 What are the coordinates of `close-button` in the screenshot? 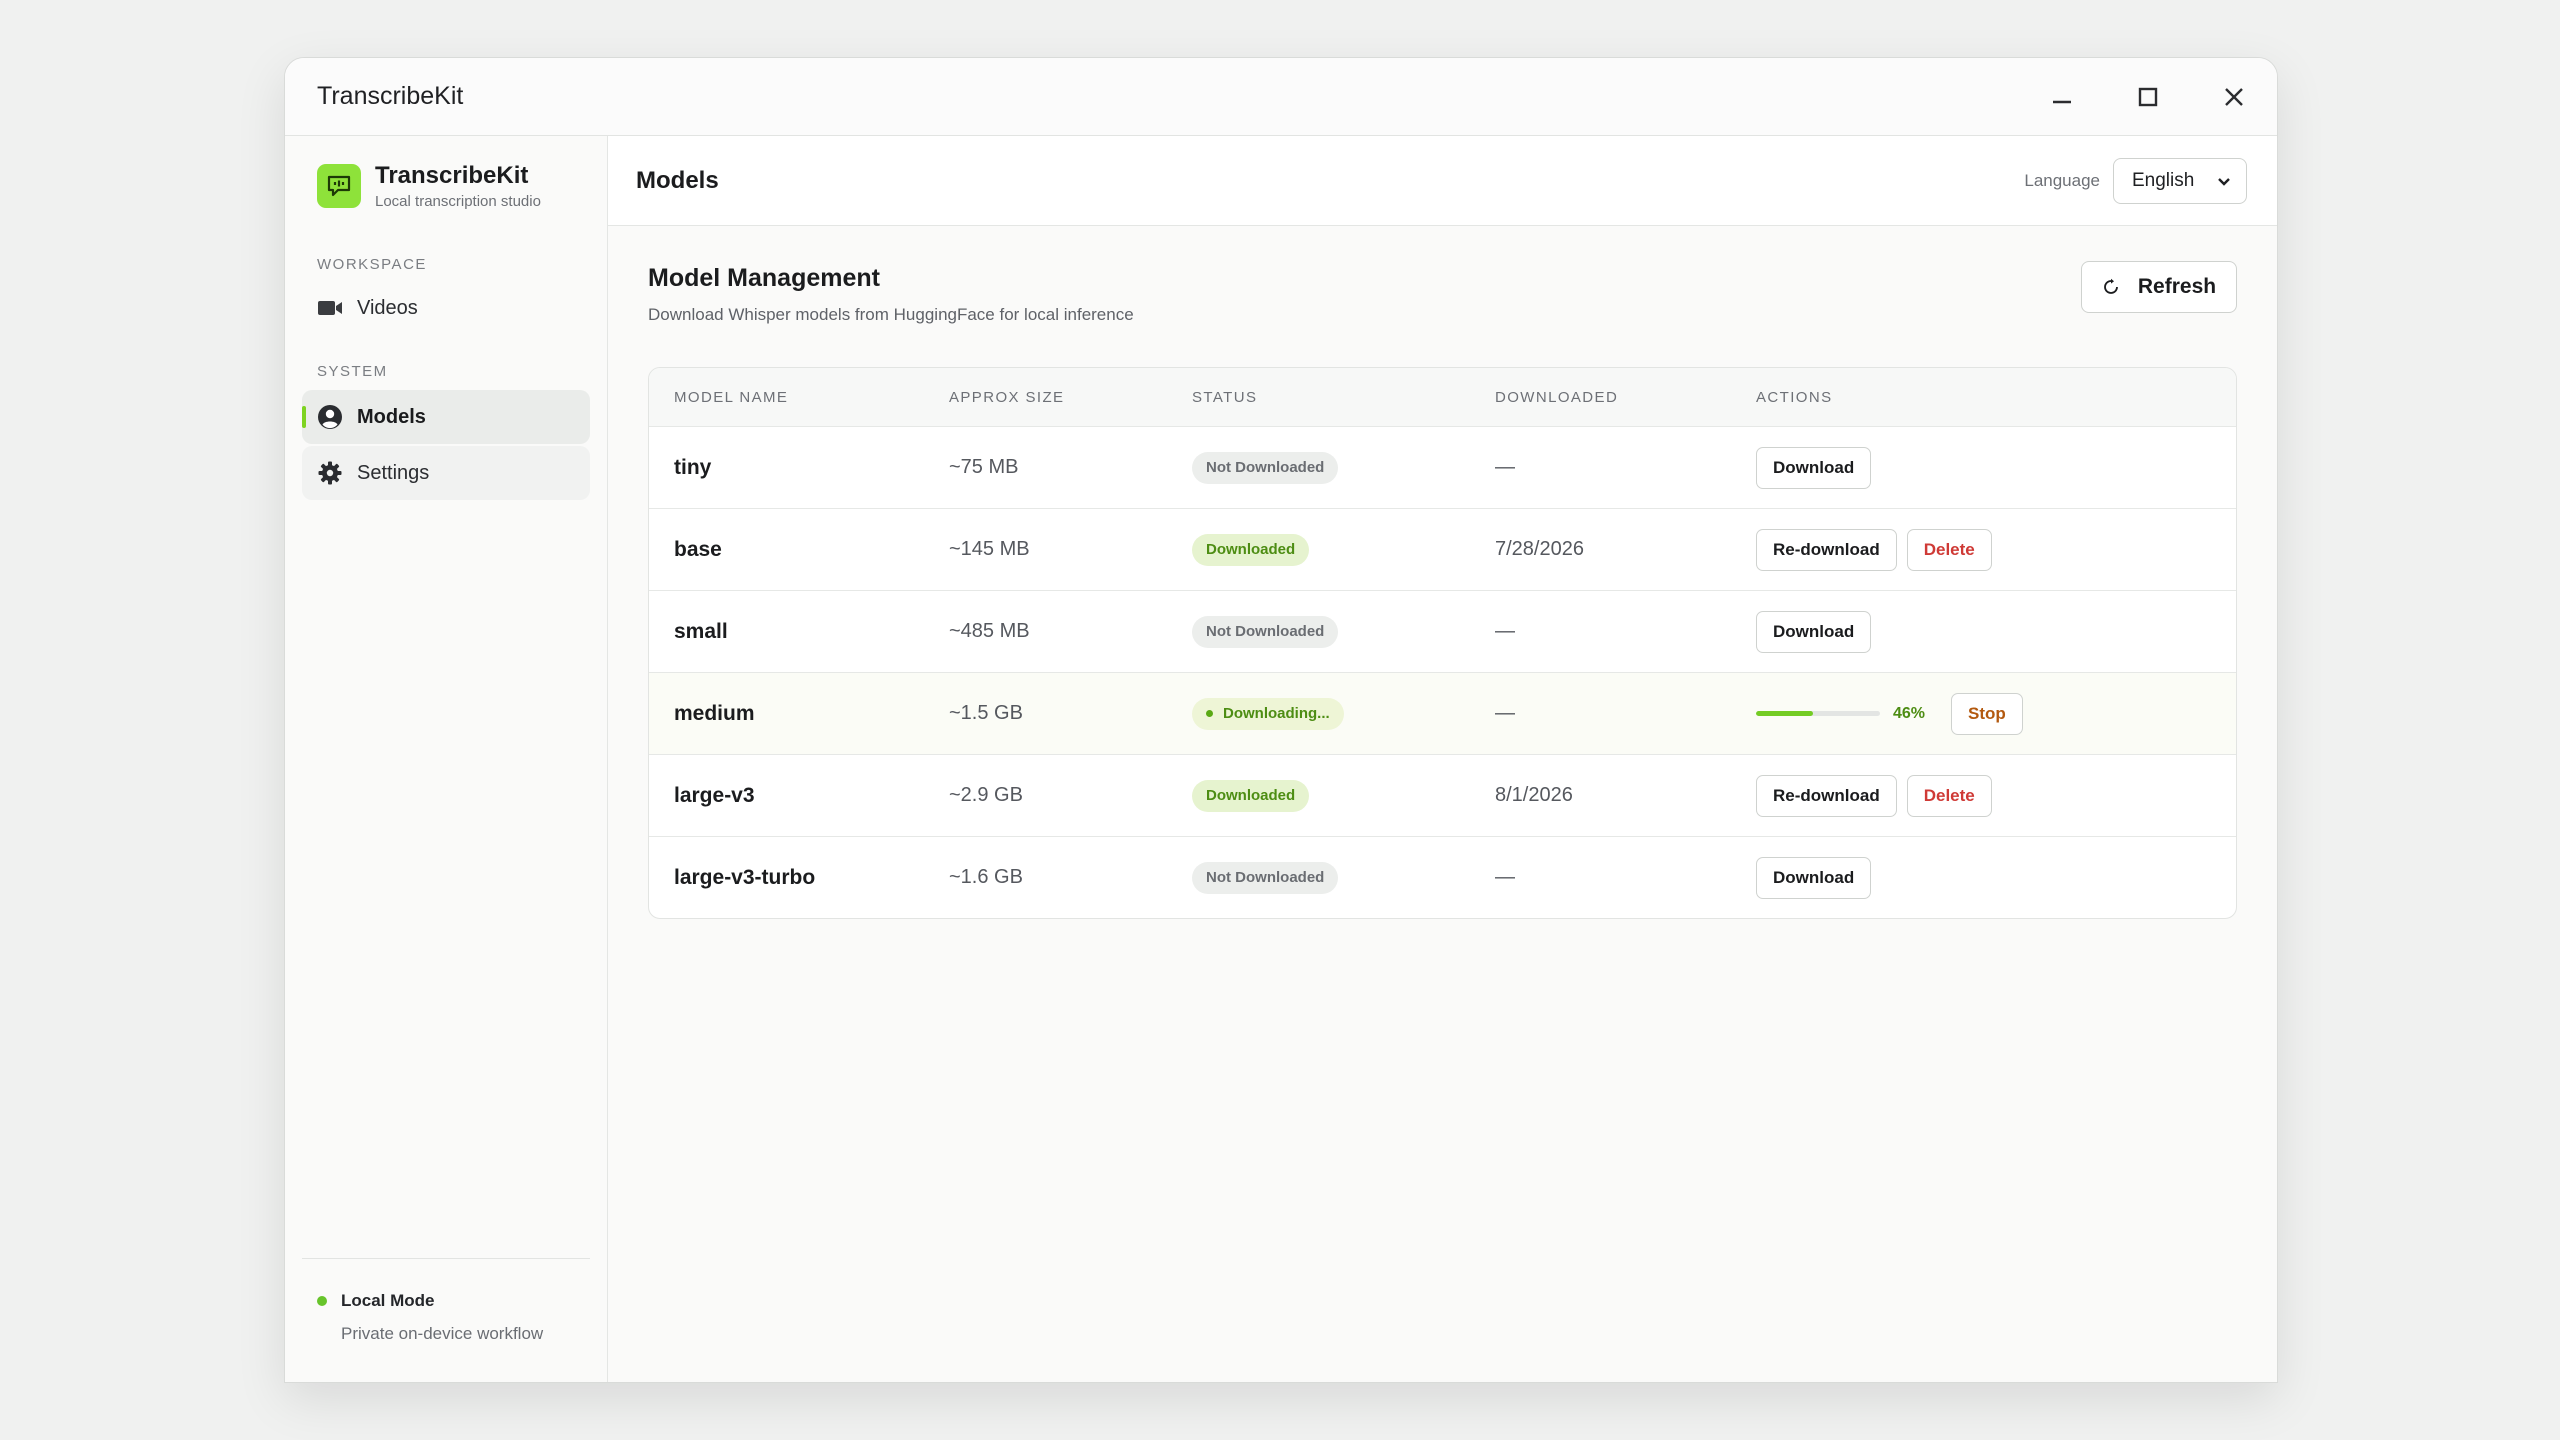 It's located at (2234, 96).